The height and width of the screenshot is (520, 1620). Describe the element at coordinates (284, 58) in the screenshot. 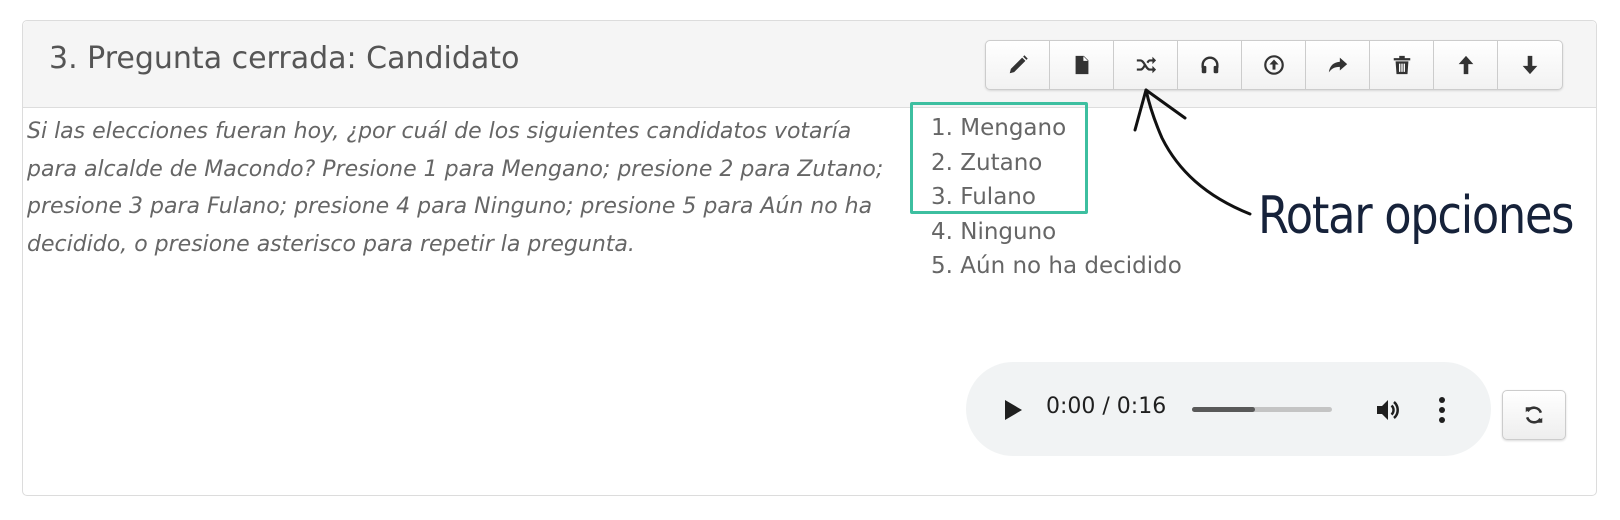

I see `panel-title: 3. Pregunta cerrada: Candidato` at that location.